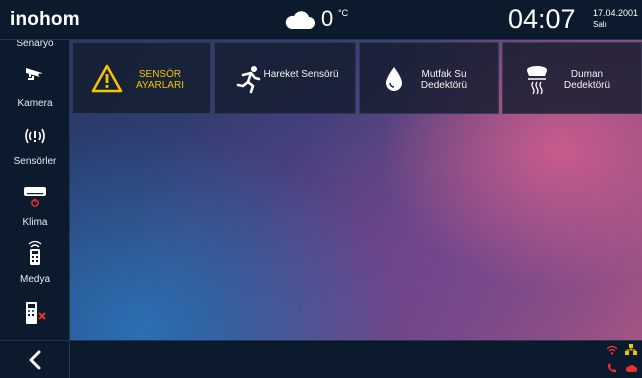 The width and height of the screenshot is (642, 378). I want to click on sidebar-item-label: Medya, so click(34, 279).